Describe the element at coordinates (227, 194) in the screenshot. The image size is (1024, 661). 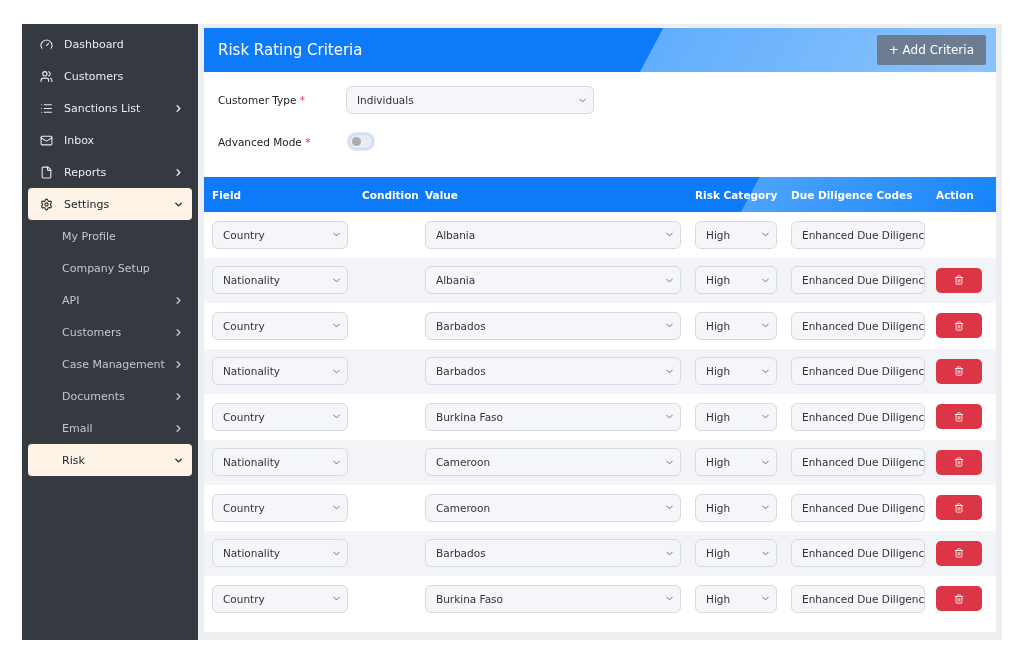
I see `column-header: Field` at that location.